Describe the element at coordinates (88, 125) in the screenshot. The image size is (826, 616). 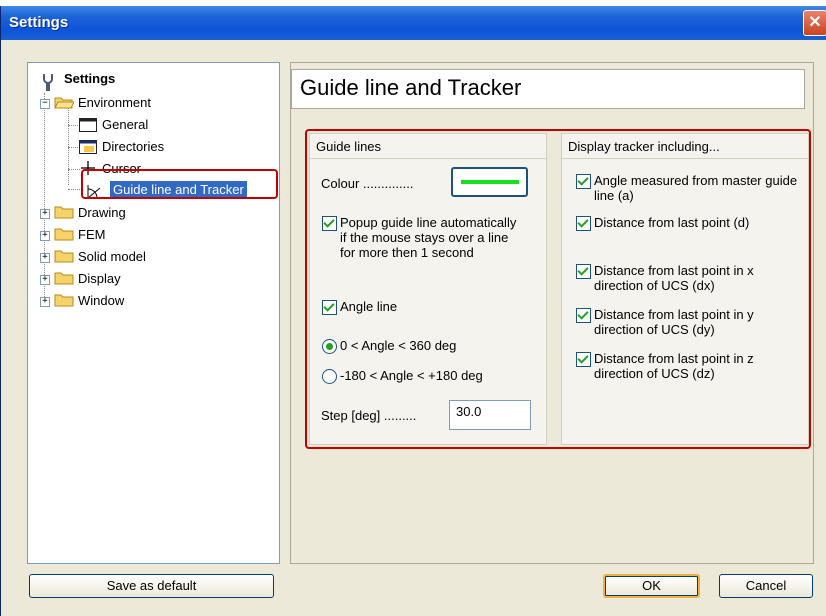
I see `window-icon` at that location.